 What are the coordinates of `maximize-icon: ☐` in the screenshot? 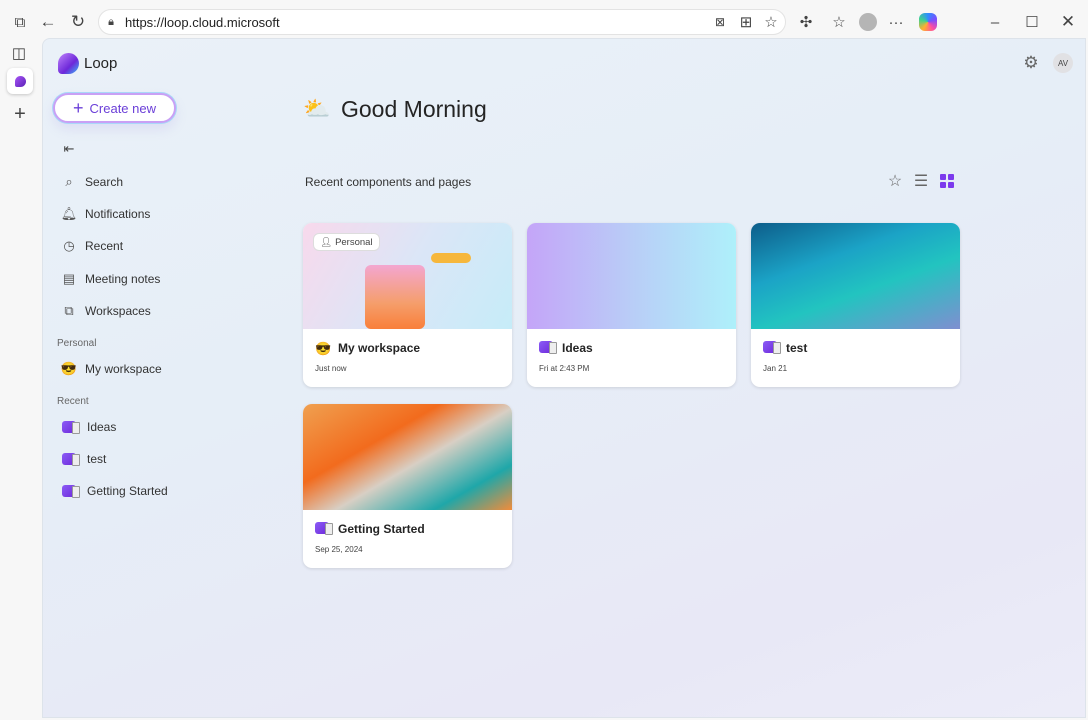 It's located at (1032, 22).